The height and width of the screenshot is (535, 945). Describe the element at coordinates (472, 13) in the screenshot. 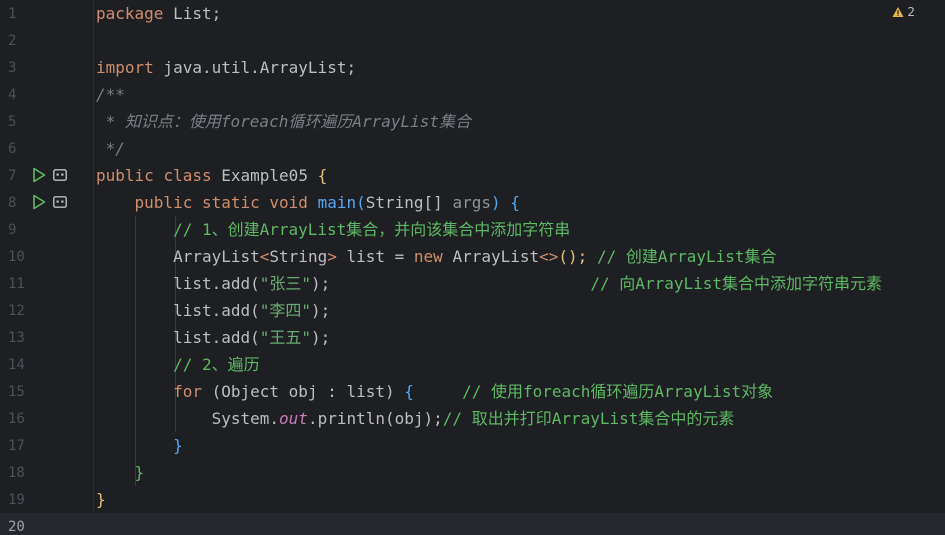

I see `code-line-1: 1 package List;` at that location.